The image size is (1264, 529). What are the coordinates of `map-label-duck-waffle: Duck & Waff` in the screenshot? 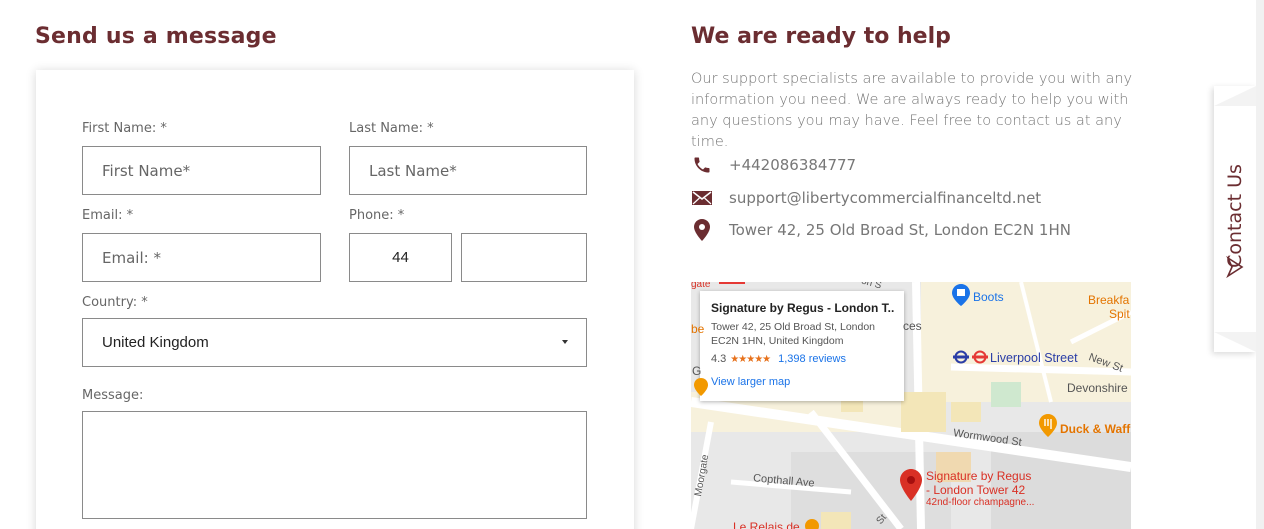 It's located at (1095, 429).